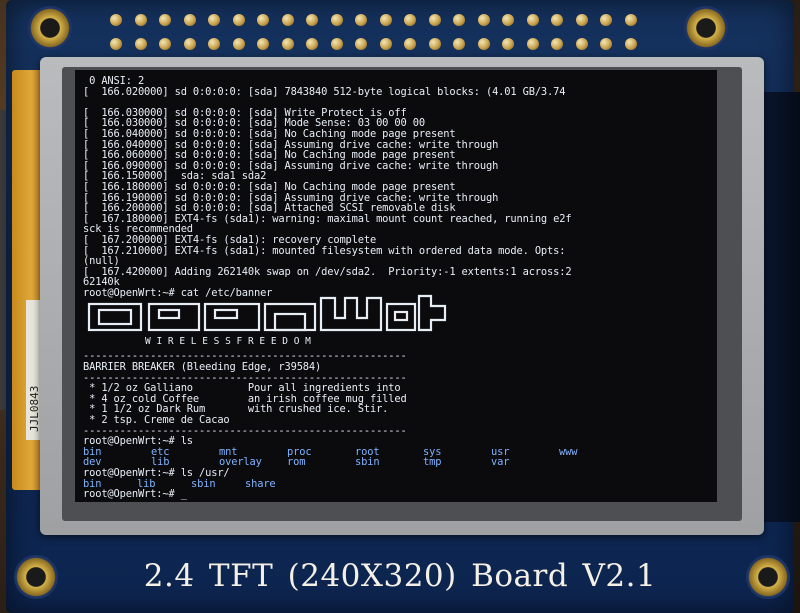 Image resolution: width=800 pixels, height=613 pixels. Describe the element at coordinates (398, 452) in the screenshot. I see `ls-output-row: bin etc mnt proc root sys usr www` at that location.